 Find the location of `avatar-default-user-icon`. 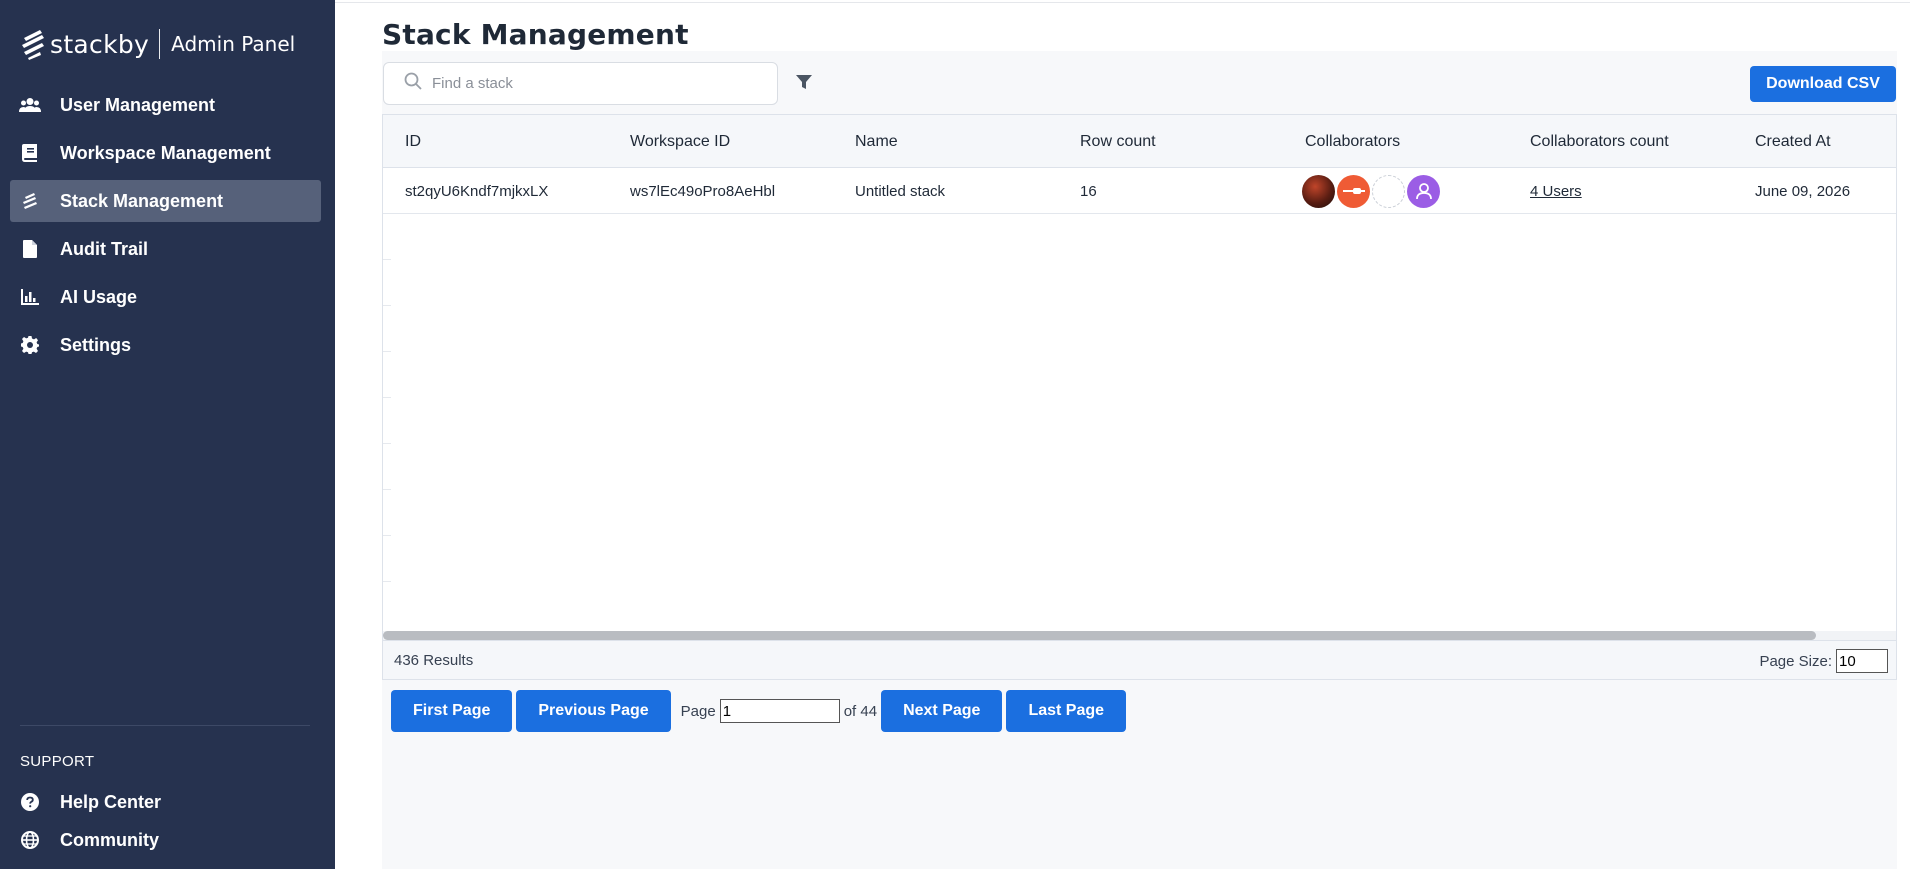

avatar-default-user-icon is located at coordinates (1423, 191).